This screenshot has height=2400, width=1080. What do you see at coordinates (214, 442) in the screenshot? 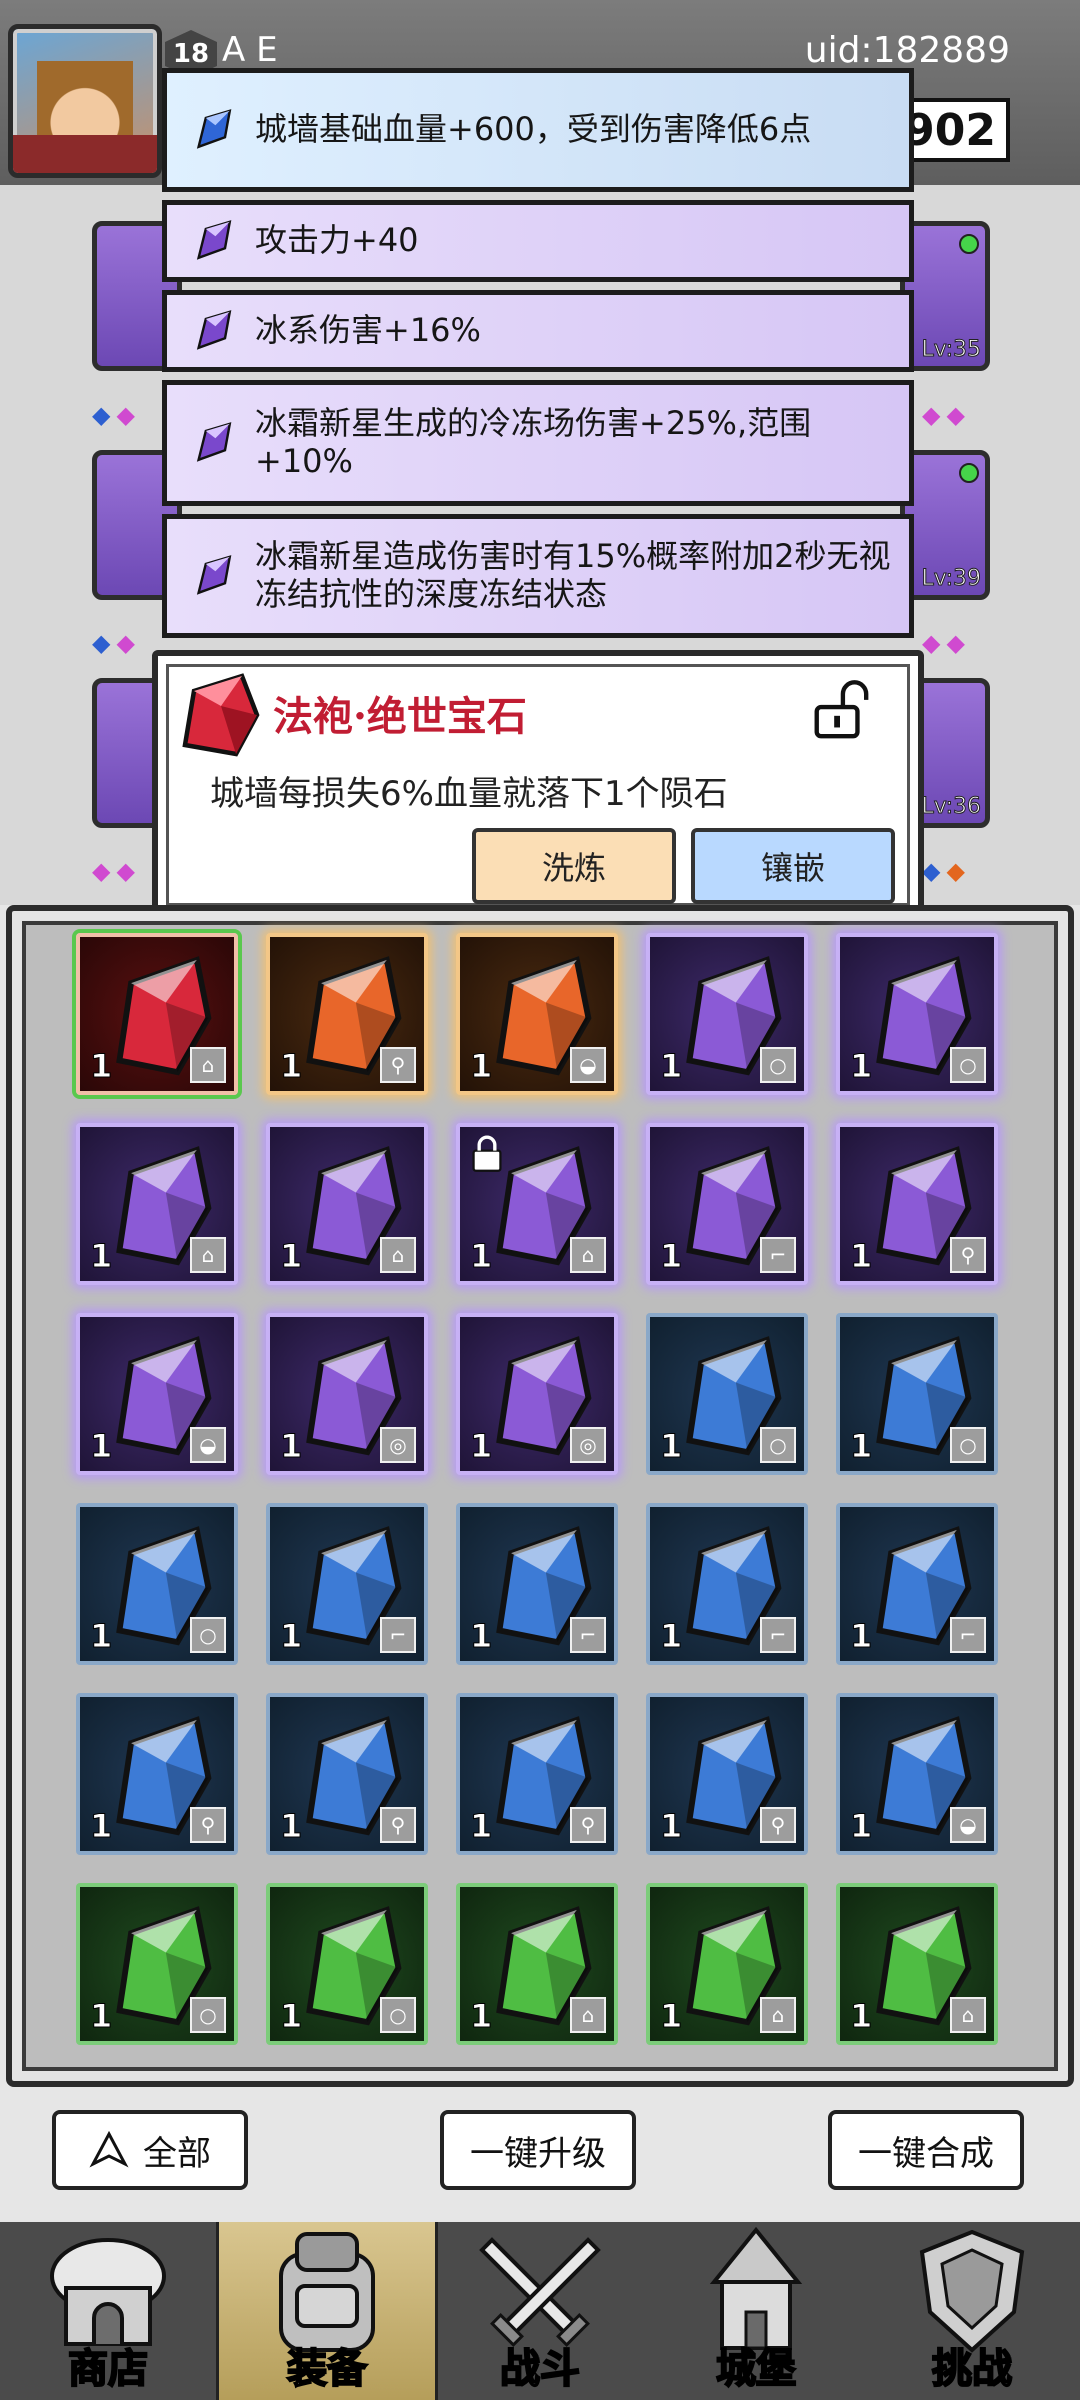
I see `purple-gem-icon` at bounding box center [214, 442].